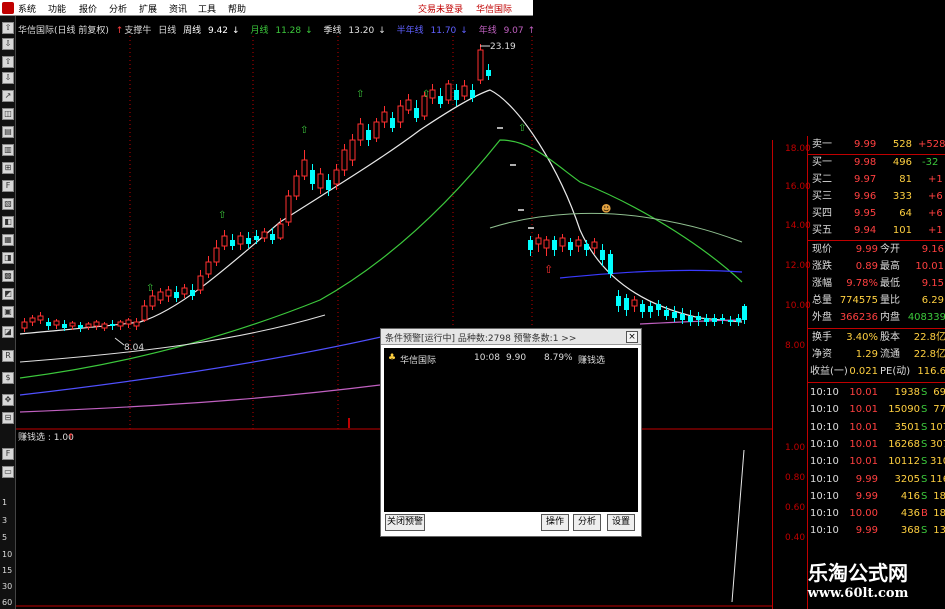 Image resolution: width=945 pixels, height=609 pixels. What do you see at coordinates (587, 522) in the screenshot?
I see `analyze-button: 分析` at bounding box center [587, 522].